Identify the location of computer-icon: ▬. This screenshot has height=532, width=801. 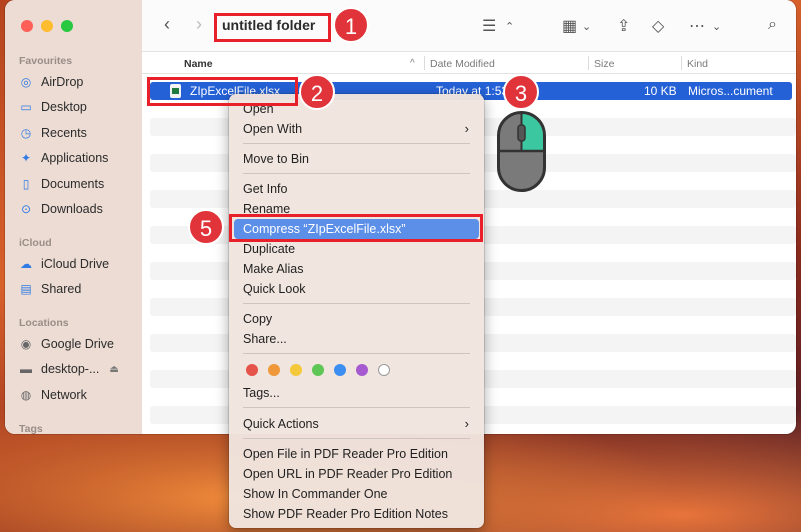
(26, 369).